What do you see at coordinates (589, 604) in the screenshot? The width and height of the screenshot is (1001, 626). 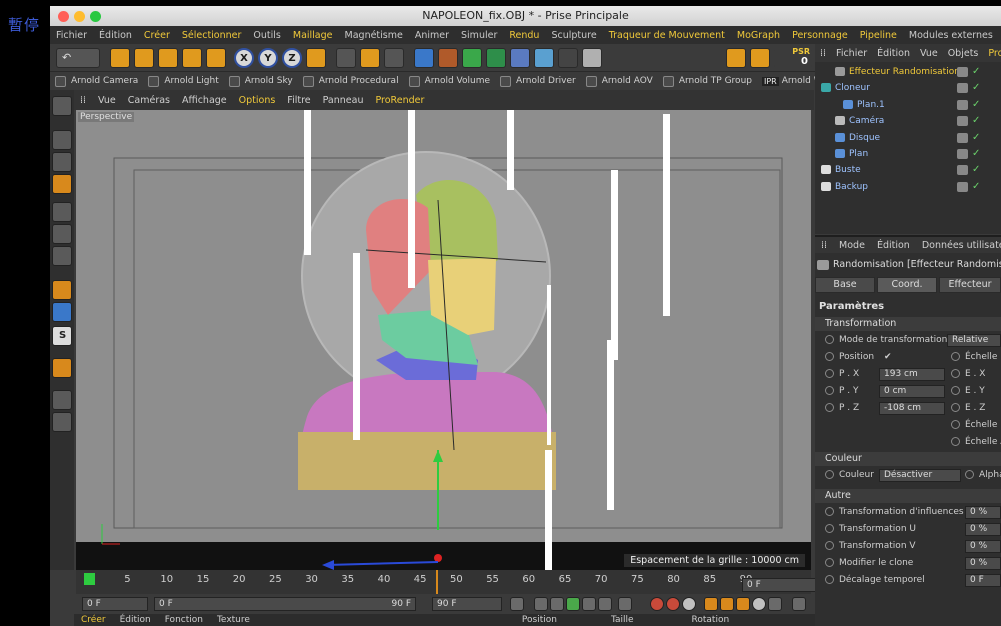 I see `next-frame-button` at bounding box center [589, 604].